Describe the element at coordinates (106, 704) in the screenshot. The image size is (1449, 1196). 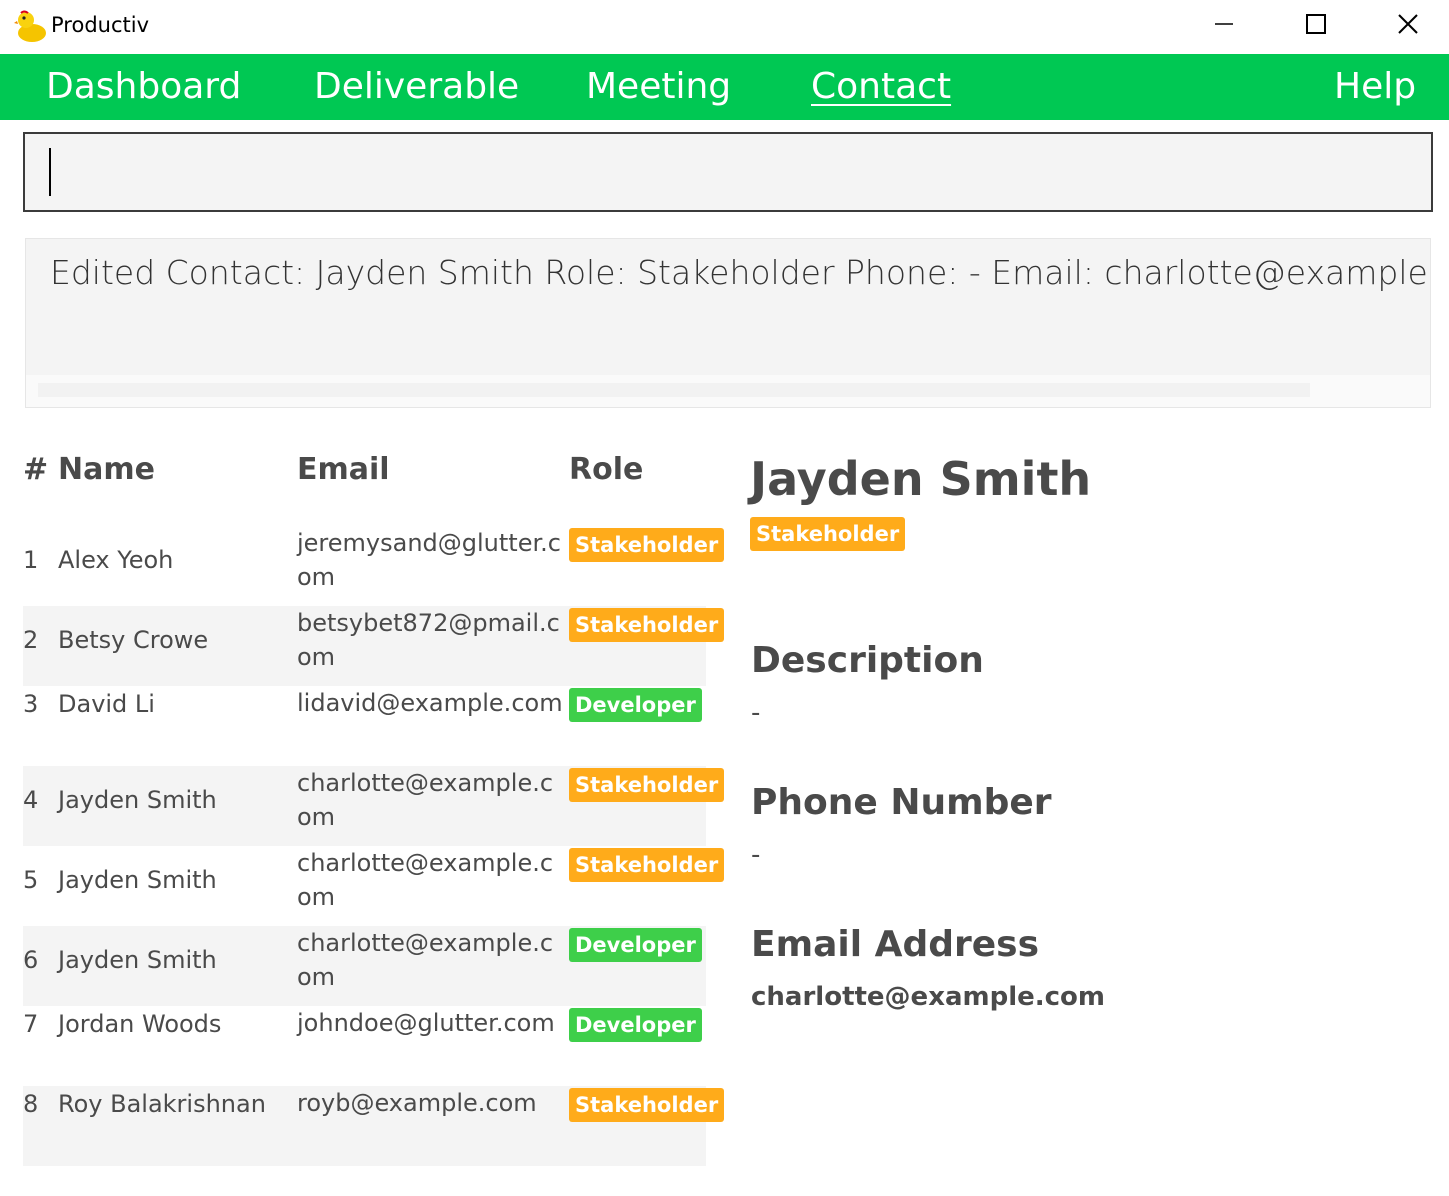
I see `row-name: David Li` at that location.